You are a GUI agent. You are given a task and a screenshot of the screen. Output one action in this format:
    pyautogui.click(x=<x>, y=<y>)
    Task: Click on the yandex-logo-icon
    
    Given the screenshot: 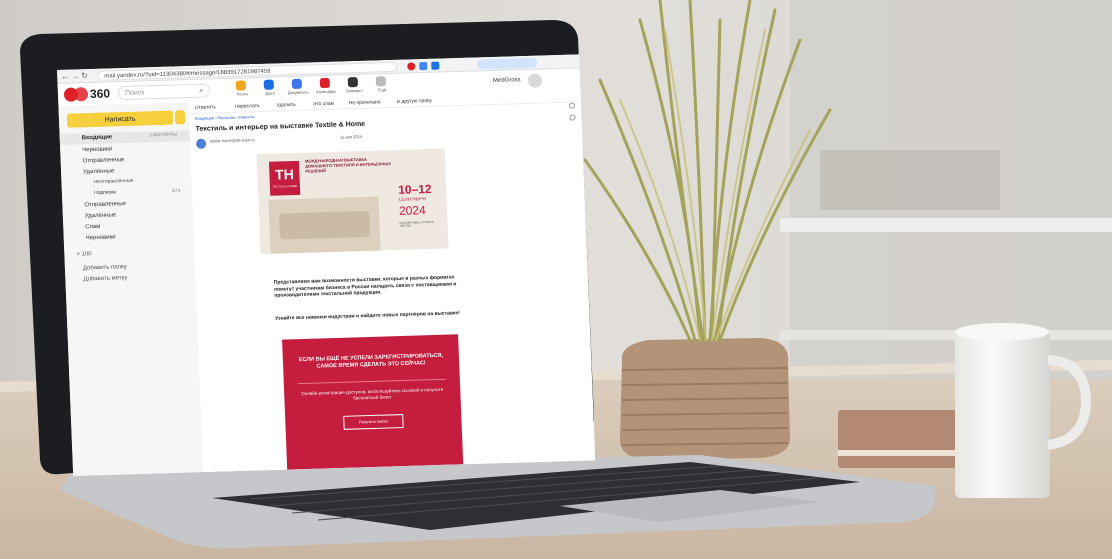 What is the action you would take?
    pyautogui.click(x=81, y=94)
    